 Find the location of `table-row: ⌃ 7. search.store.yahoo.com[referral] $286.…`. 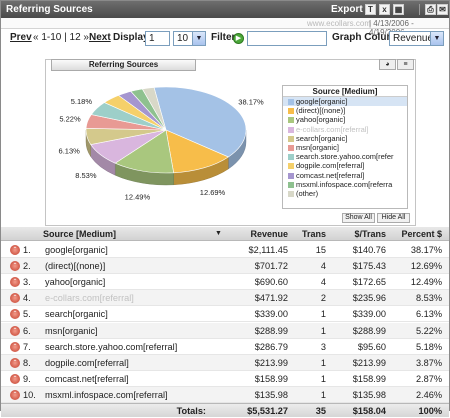

table-row: ⌃ 7. search.store.yahoo.com[referral] $286.… is located at coordinates (225, 347).